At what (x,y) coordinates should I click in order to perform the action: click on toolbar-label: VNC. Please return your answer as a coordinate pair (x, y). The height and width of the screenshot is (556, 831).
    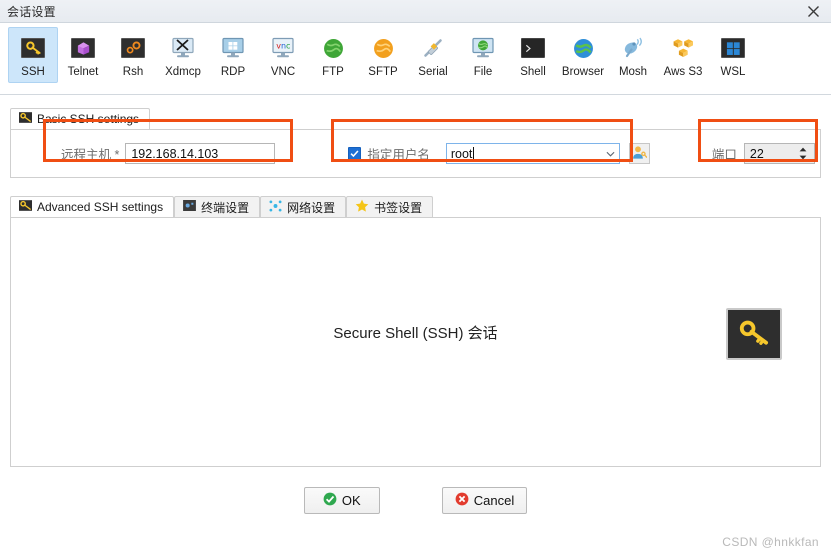
    Looking at the image, I should click on (283, 72).